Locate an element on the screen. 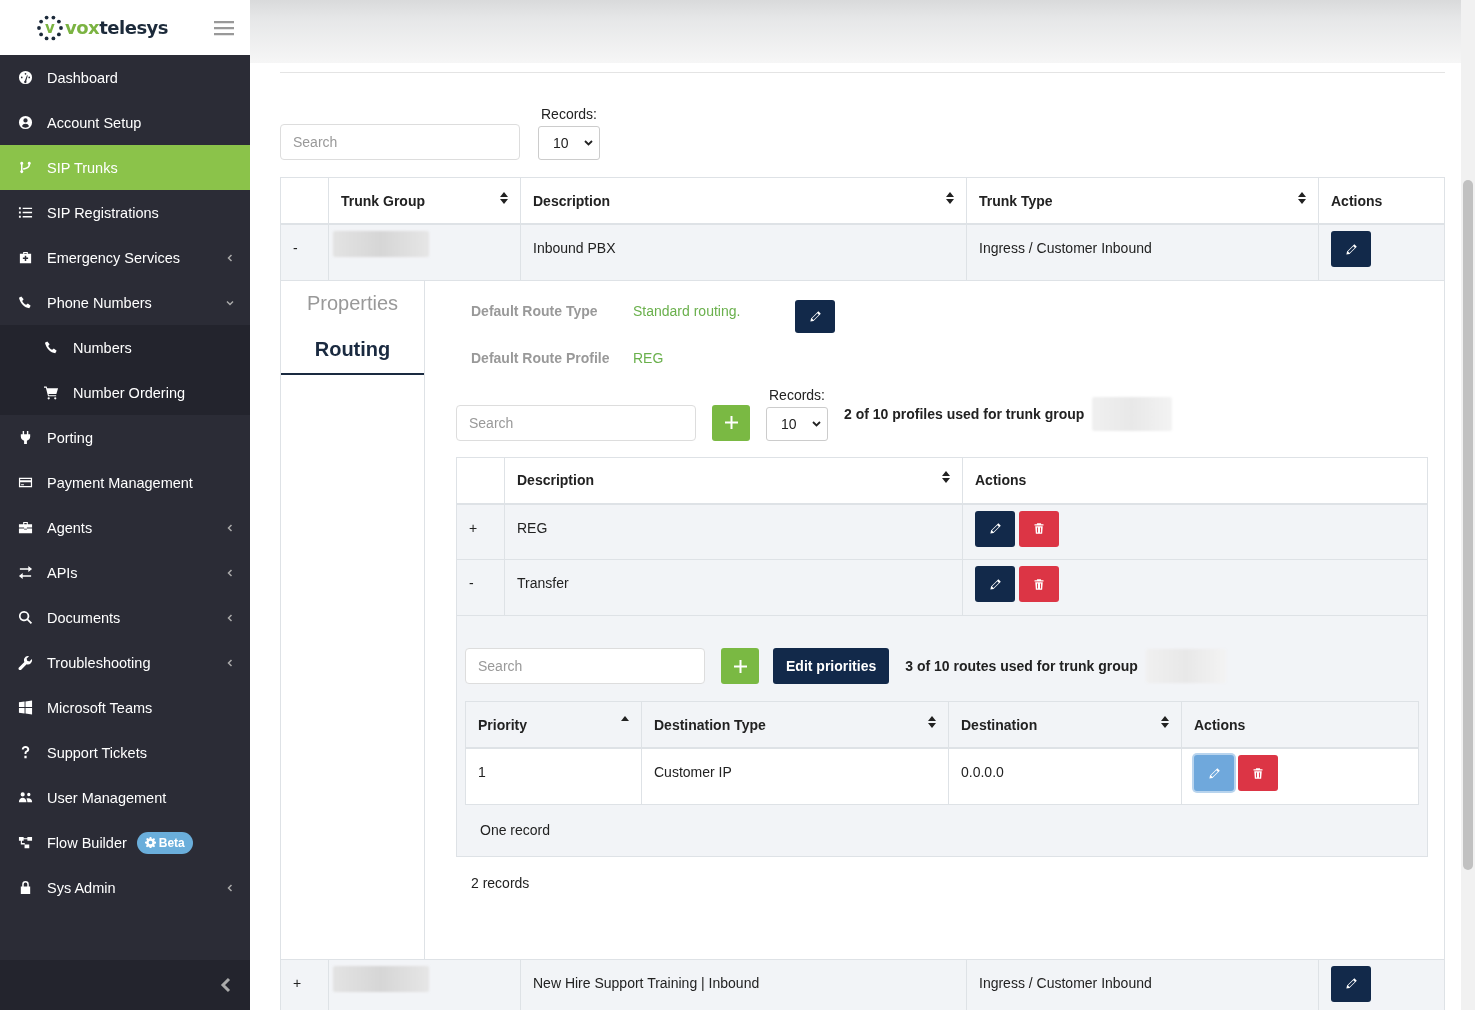 Image resolution: width=1475 pixels, height=1010 pixels. table-cell: Inbound PBX is located at coordinates (743, 252).